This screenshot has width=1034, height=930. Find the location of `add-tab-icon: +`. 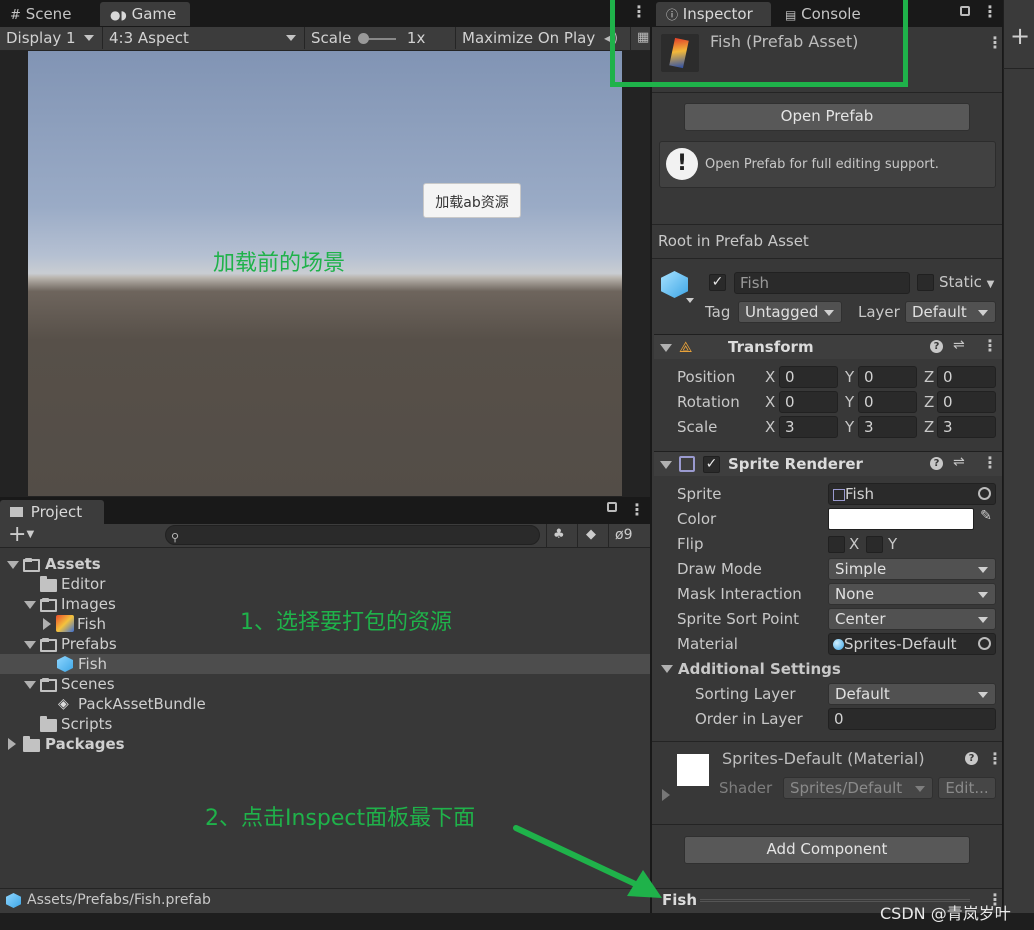

add-tab-icon: + is located at coordinates (1020, 36).